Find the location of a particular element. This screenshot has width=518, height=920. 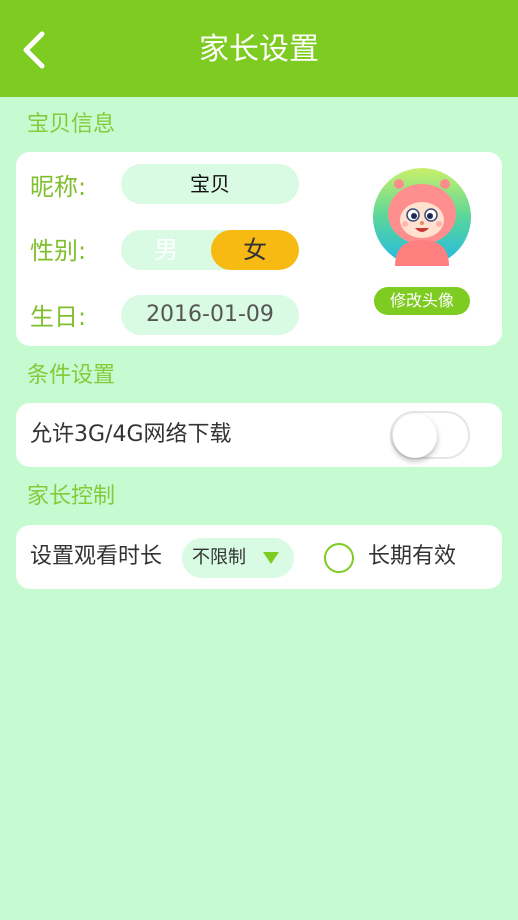

section-title-conditions: 条件设置 is located at coordinates (71, 375).